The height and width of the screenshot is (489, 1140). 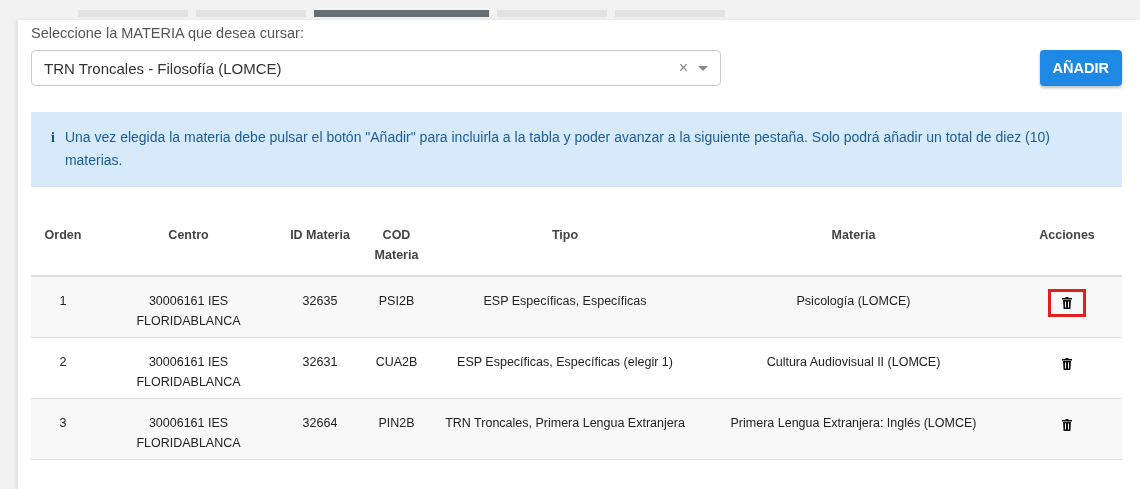 What do you see at coordinates (396, 362) in the screenshot?
I see `table-cell-text: CUA2B` at bounding box center [396, 362].